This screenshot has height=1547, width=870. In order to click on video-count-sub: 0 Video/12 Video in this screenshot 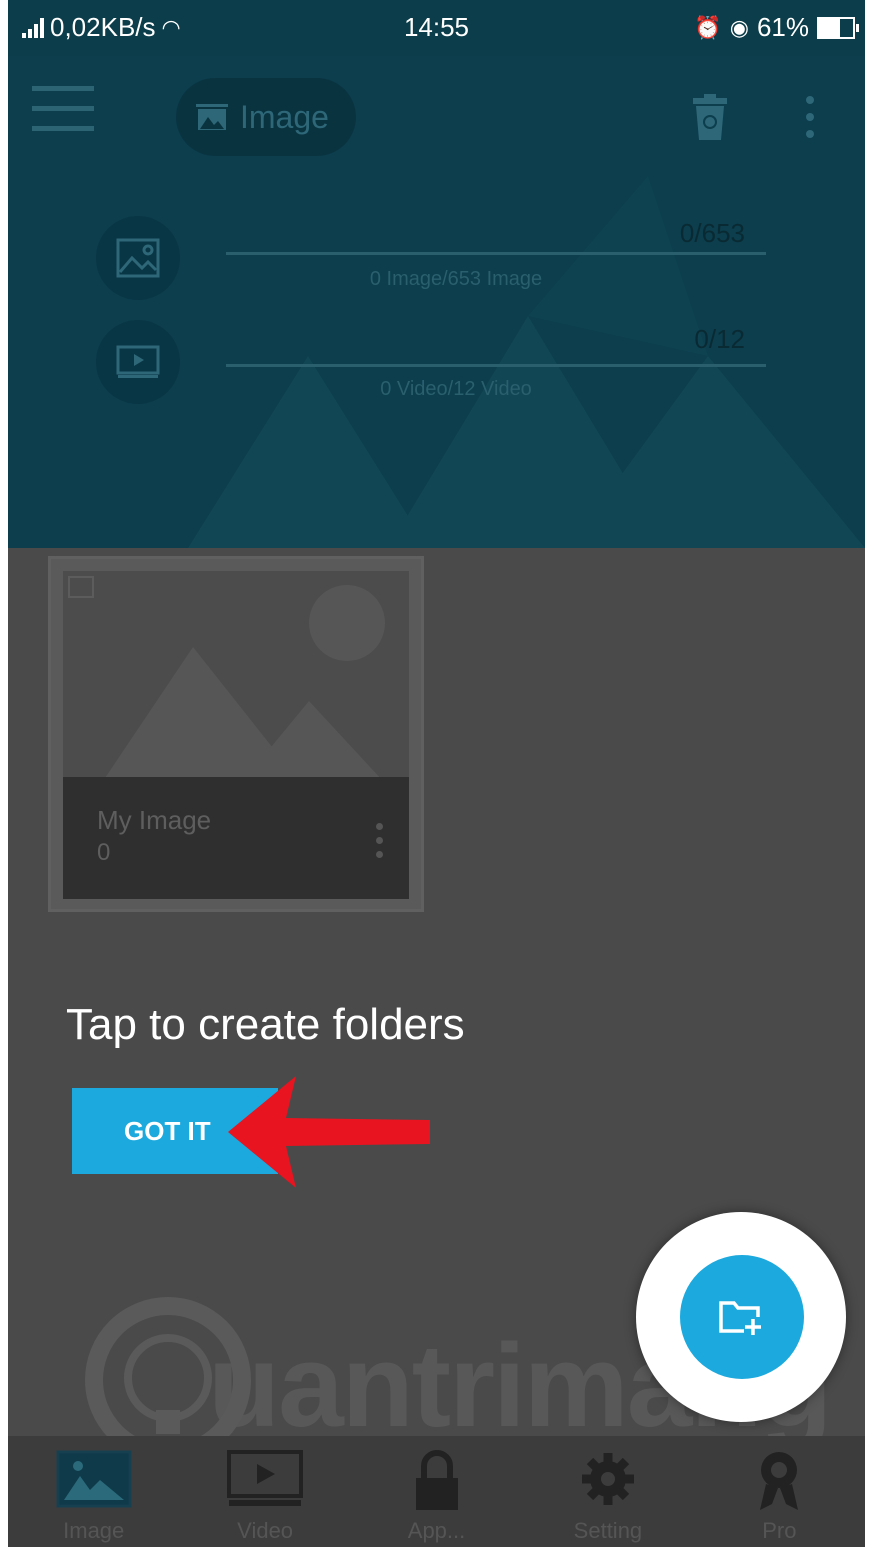, I will do `click(456, 389)`.